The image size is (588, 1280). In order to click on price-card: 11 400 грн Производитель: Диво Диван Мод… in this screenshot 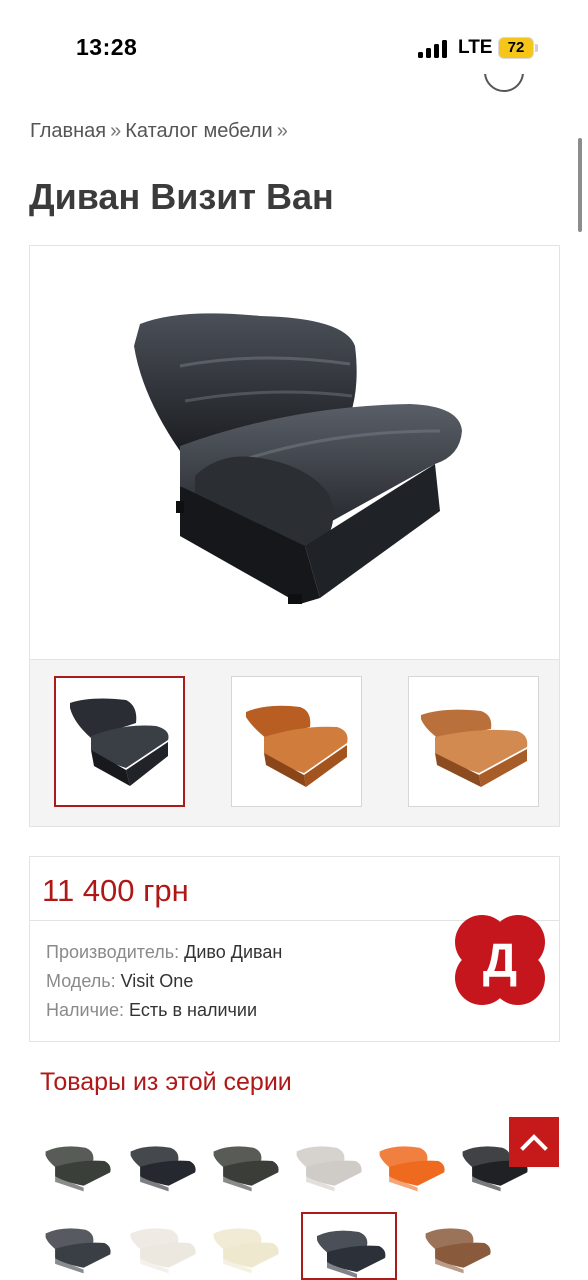, I will do `click(294, 949)`.